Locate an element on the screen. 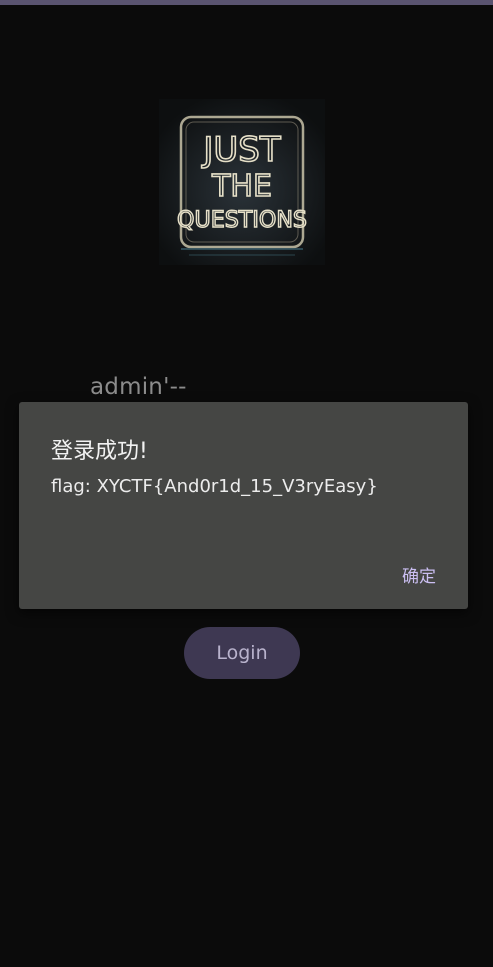 The image size is (493, 967). login-button: Login is located at coordinates (242, 653).